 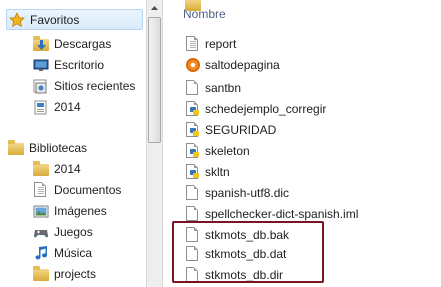 I want to click on games-icon, so click(x=41, y=232).